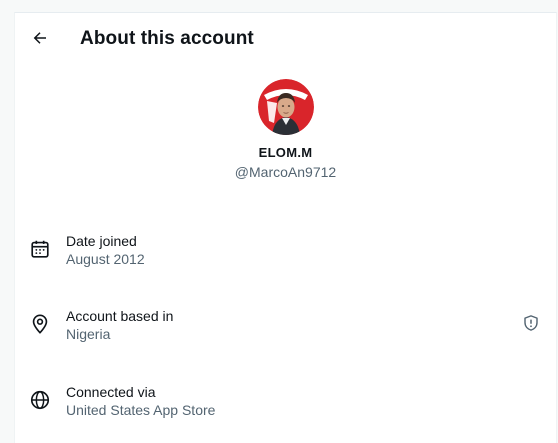 The height and width of the screenshot is (443, 558). I want to click on back-button, so click(40, 38).